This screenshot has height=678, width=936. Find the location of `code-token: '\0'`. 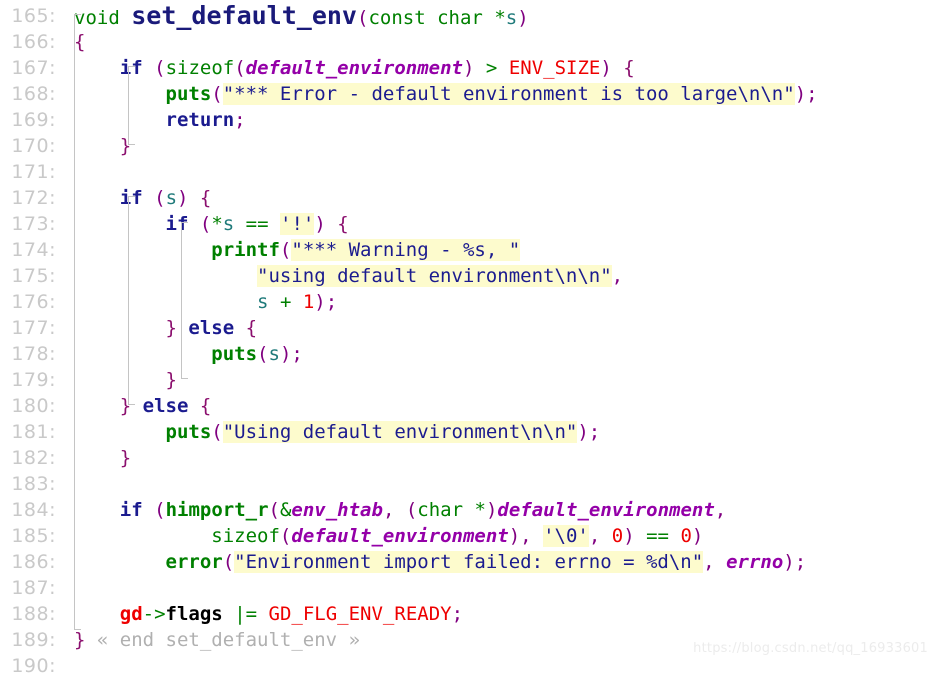

code-token: '\0' is located at coordinates (566, 536).